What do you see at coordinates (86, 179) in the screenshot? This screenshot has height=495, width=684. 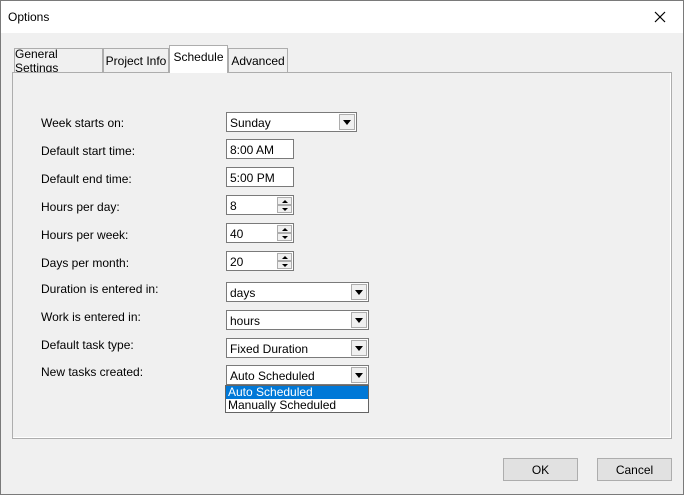 I see `default-end-time-label: Default end time:` at bounding box center [86, 179].